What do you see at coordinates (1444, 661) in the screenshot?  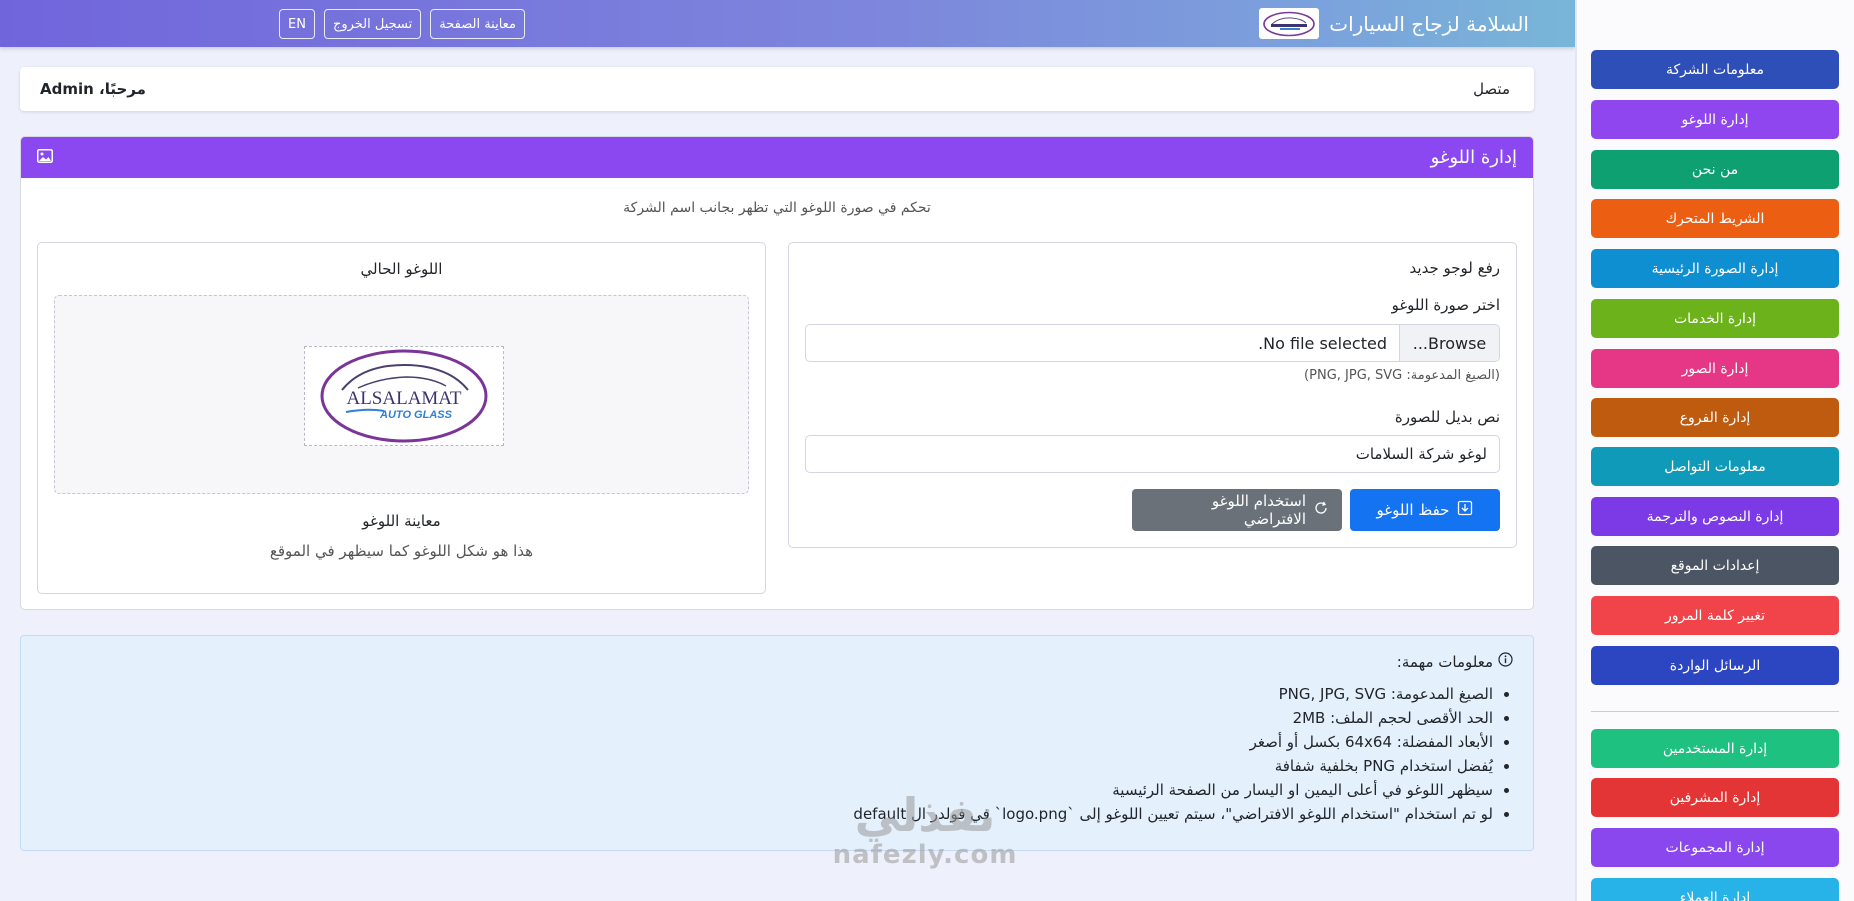 I see `info-title: معلومات مهمة:` at bounding box center [1444, 661].